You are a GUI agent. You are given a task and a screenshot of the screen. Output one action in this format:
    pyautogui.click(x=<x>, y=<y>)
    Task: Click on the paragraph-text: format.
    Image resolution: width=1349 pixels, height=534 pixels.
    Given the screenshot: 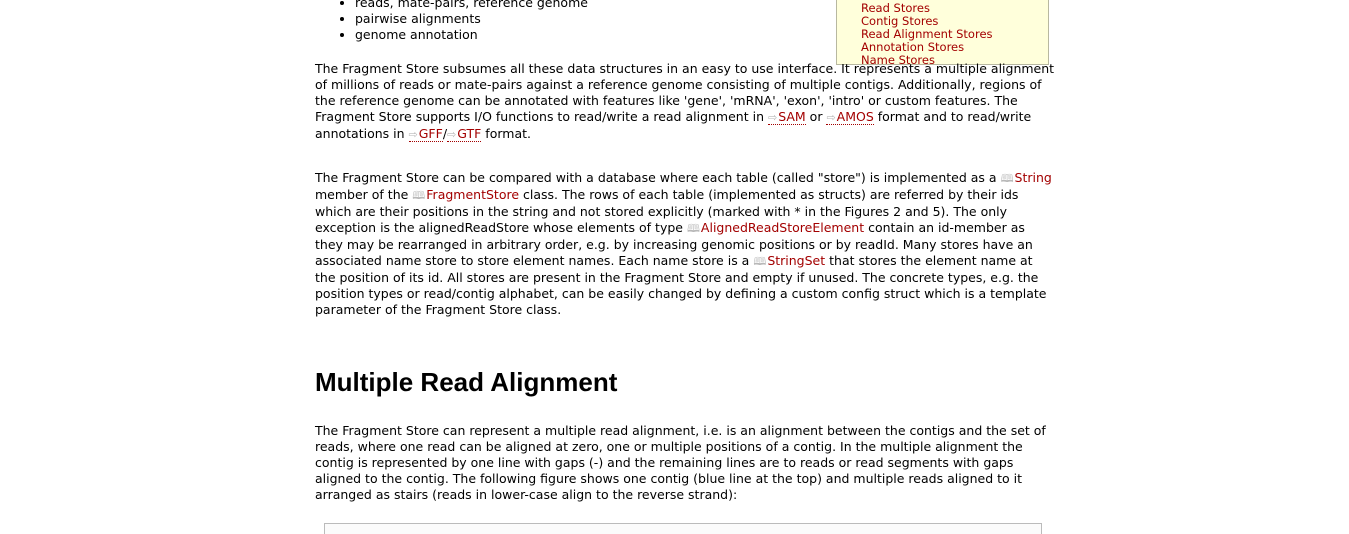 What is the action you would take?
    pyautogui.click(x=506, y=133)
    